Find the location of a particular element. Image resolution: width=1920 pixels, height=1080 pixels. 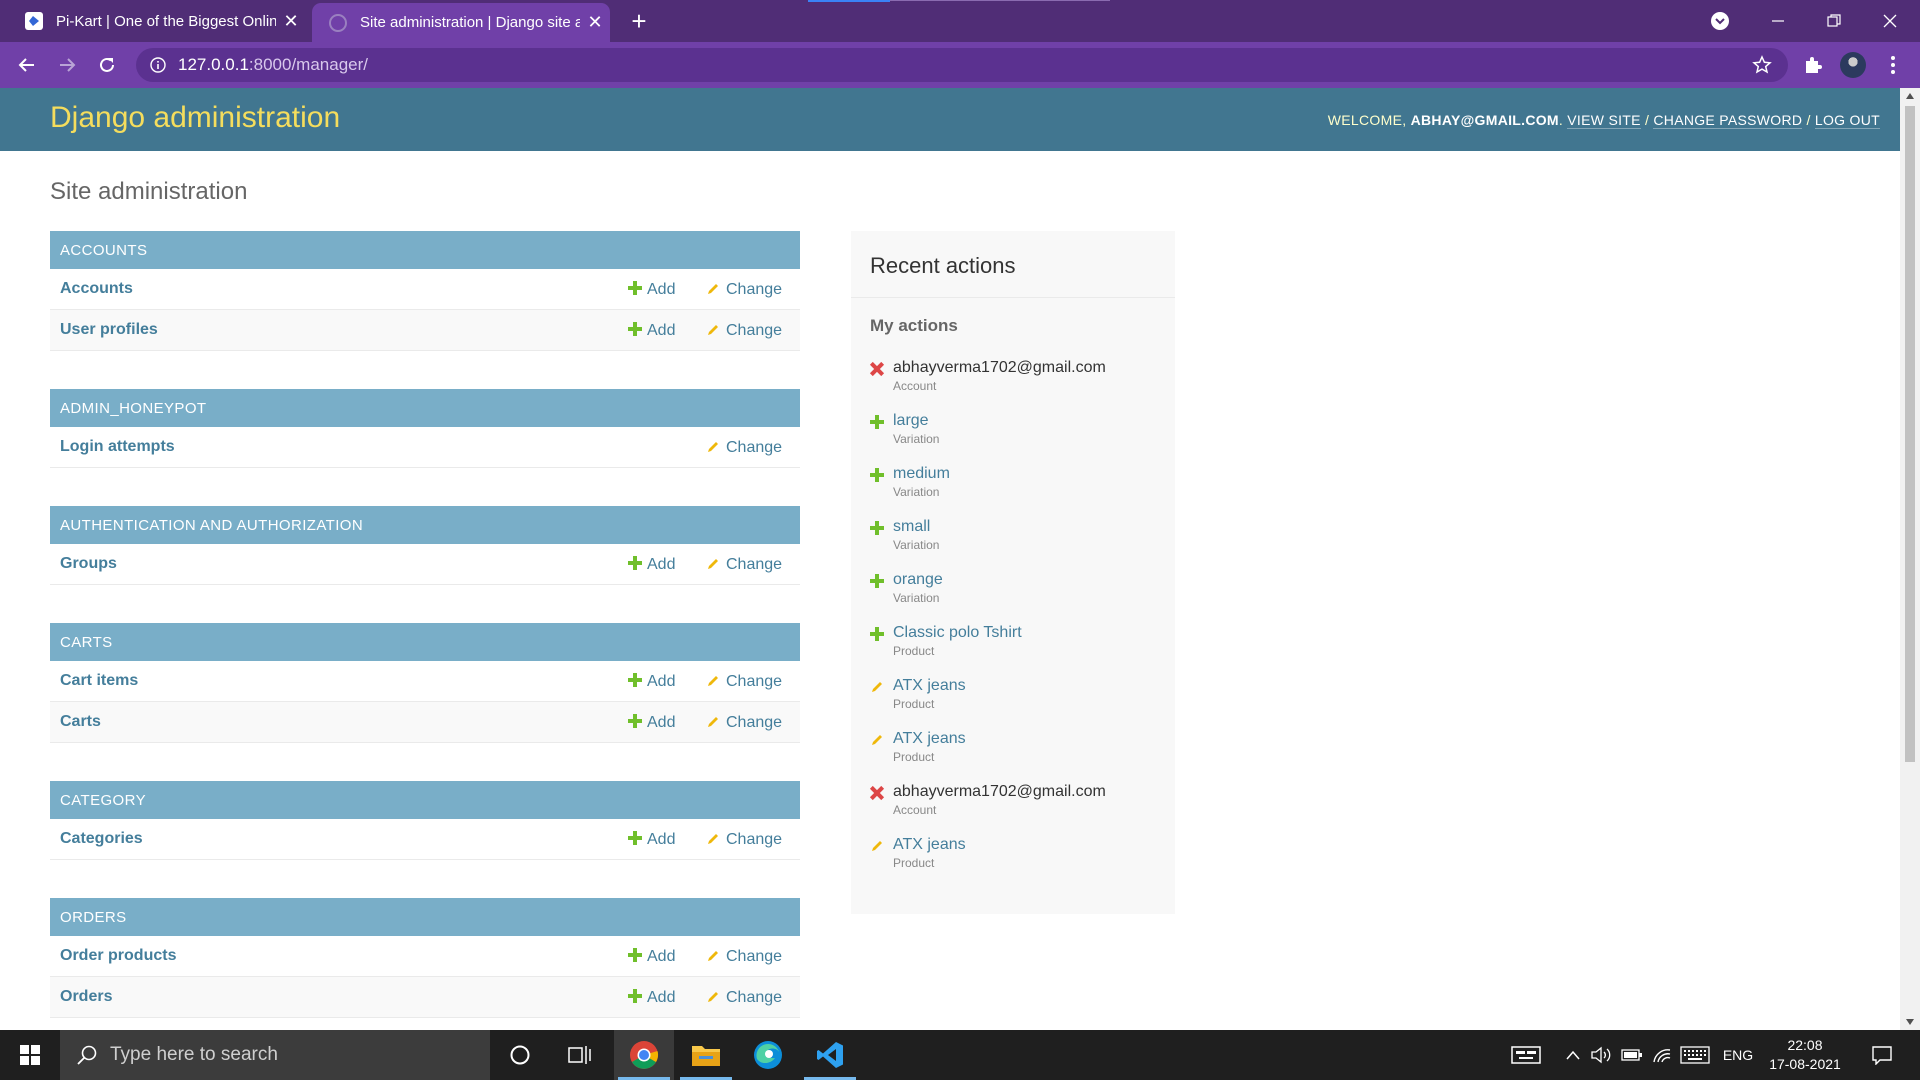

tray-touch-keyboard is located at coordinates (1526, 1055).